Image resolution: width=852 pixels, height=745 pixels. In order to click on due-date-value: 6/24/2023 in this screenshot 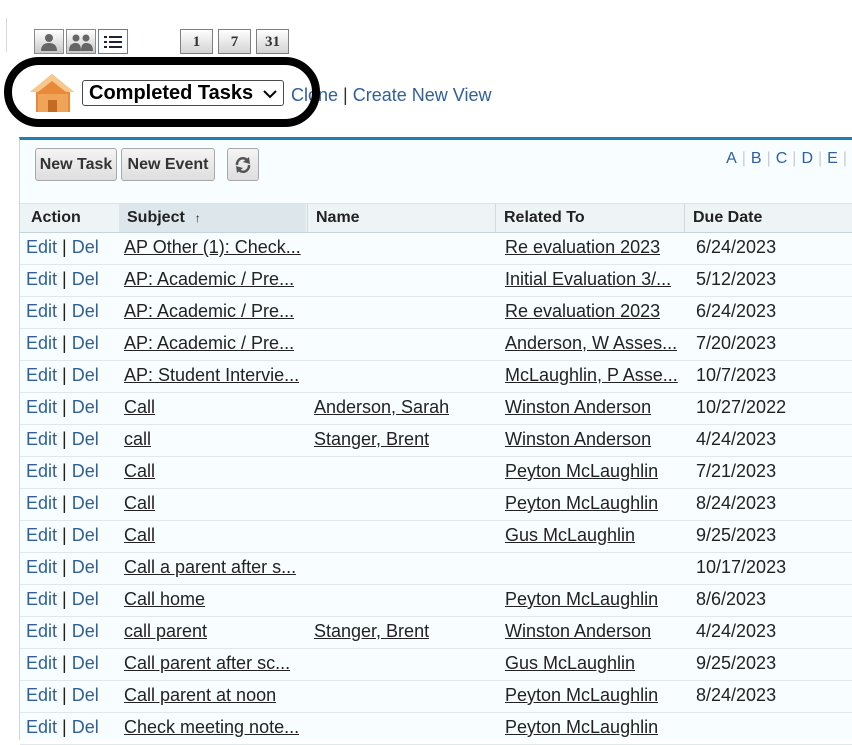, I will do `click(736, 247)`.